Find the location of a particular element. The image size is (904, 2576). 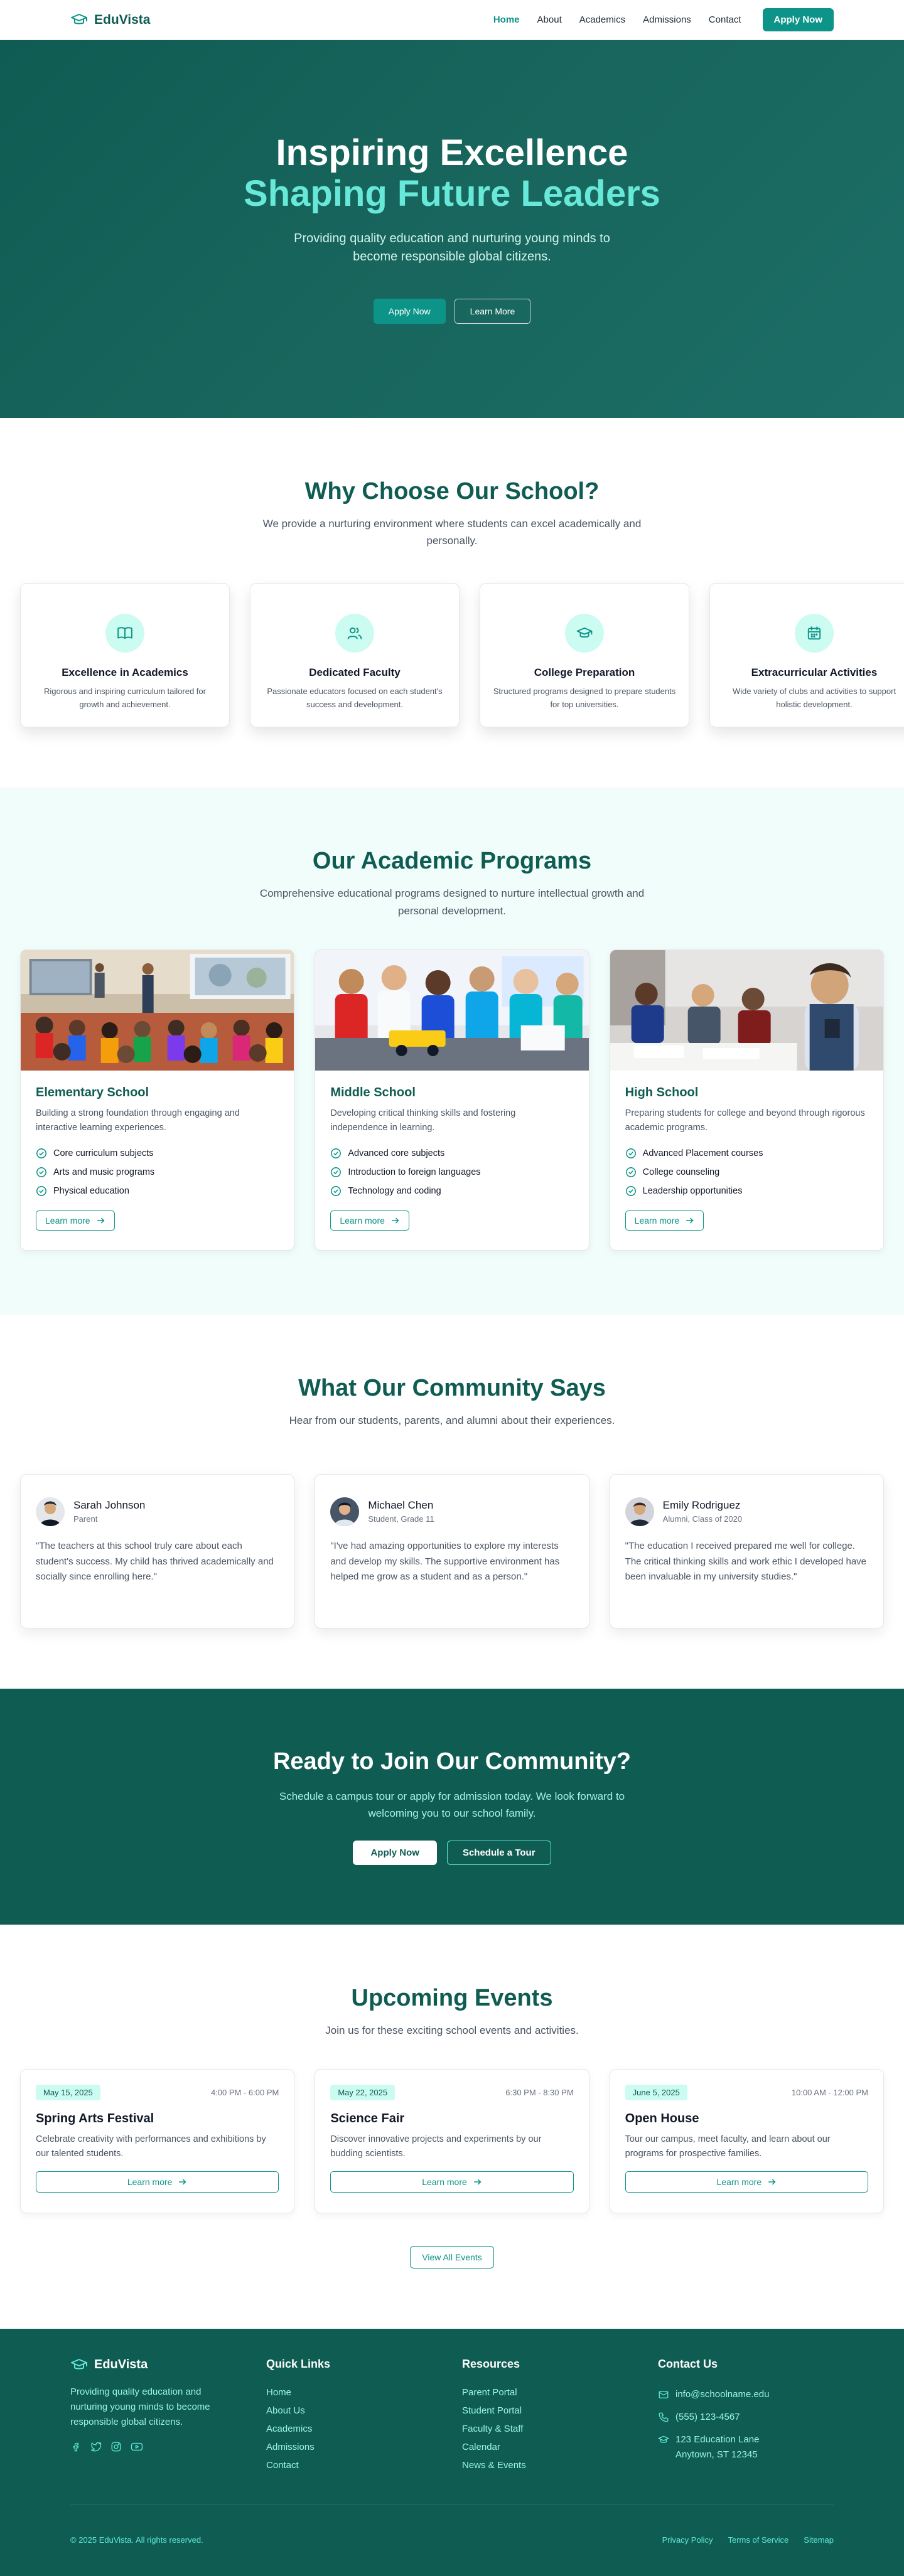

schedule-tour-button: Schedule a Tour is located at coordinates (498, 1854).